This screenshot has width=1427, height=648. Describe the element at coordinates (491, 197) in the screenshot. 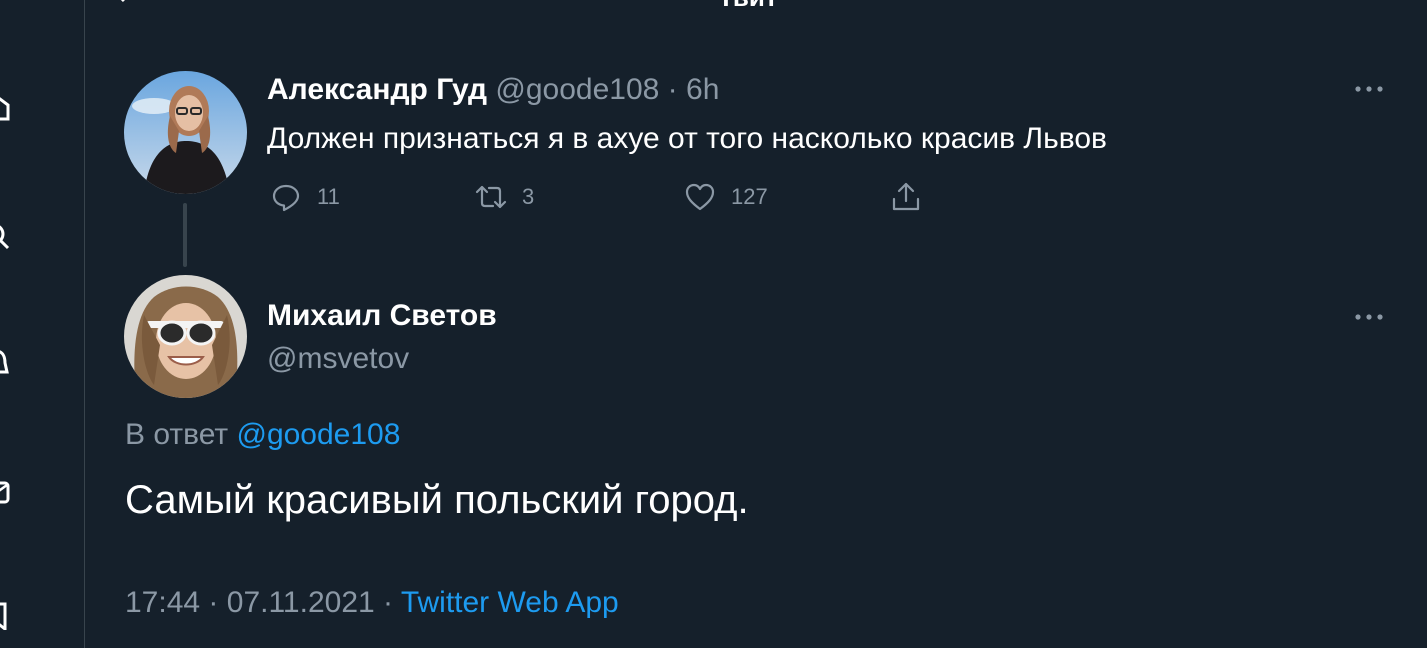

I see `retweet-icon` at that location.